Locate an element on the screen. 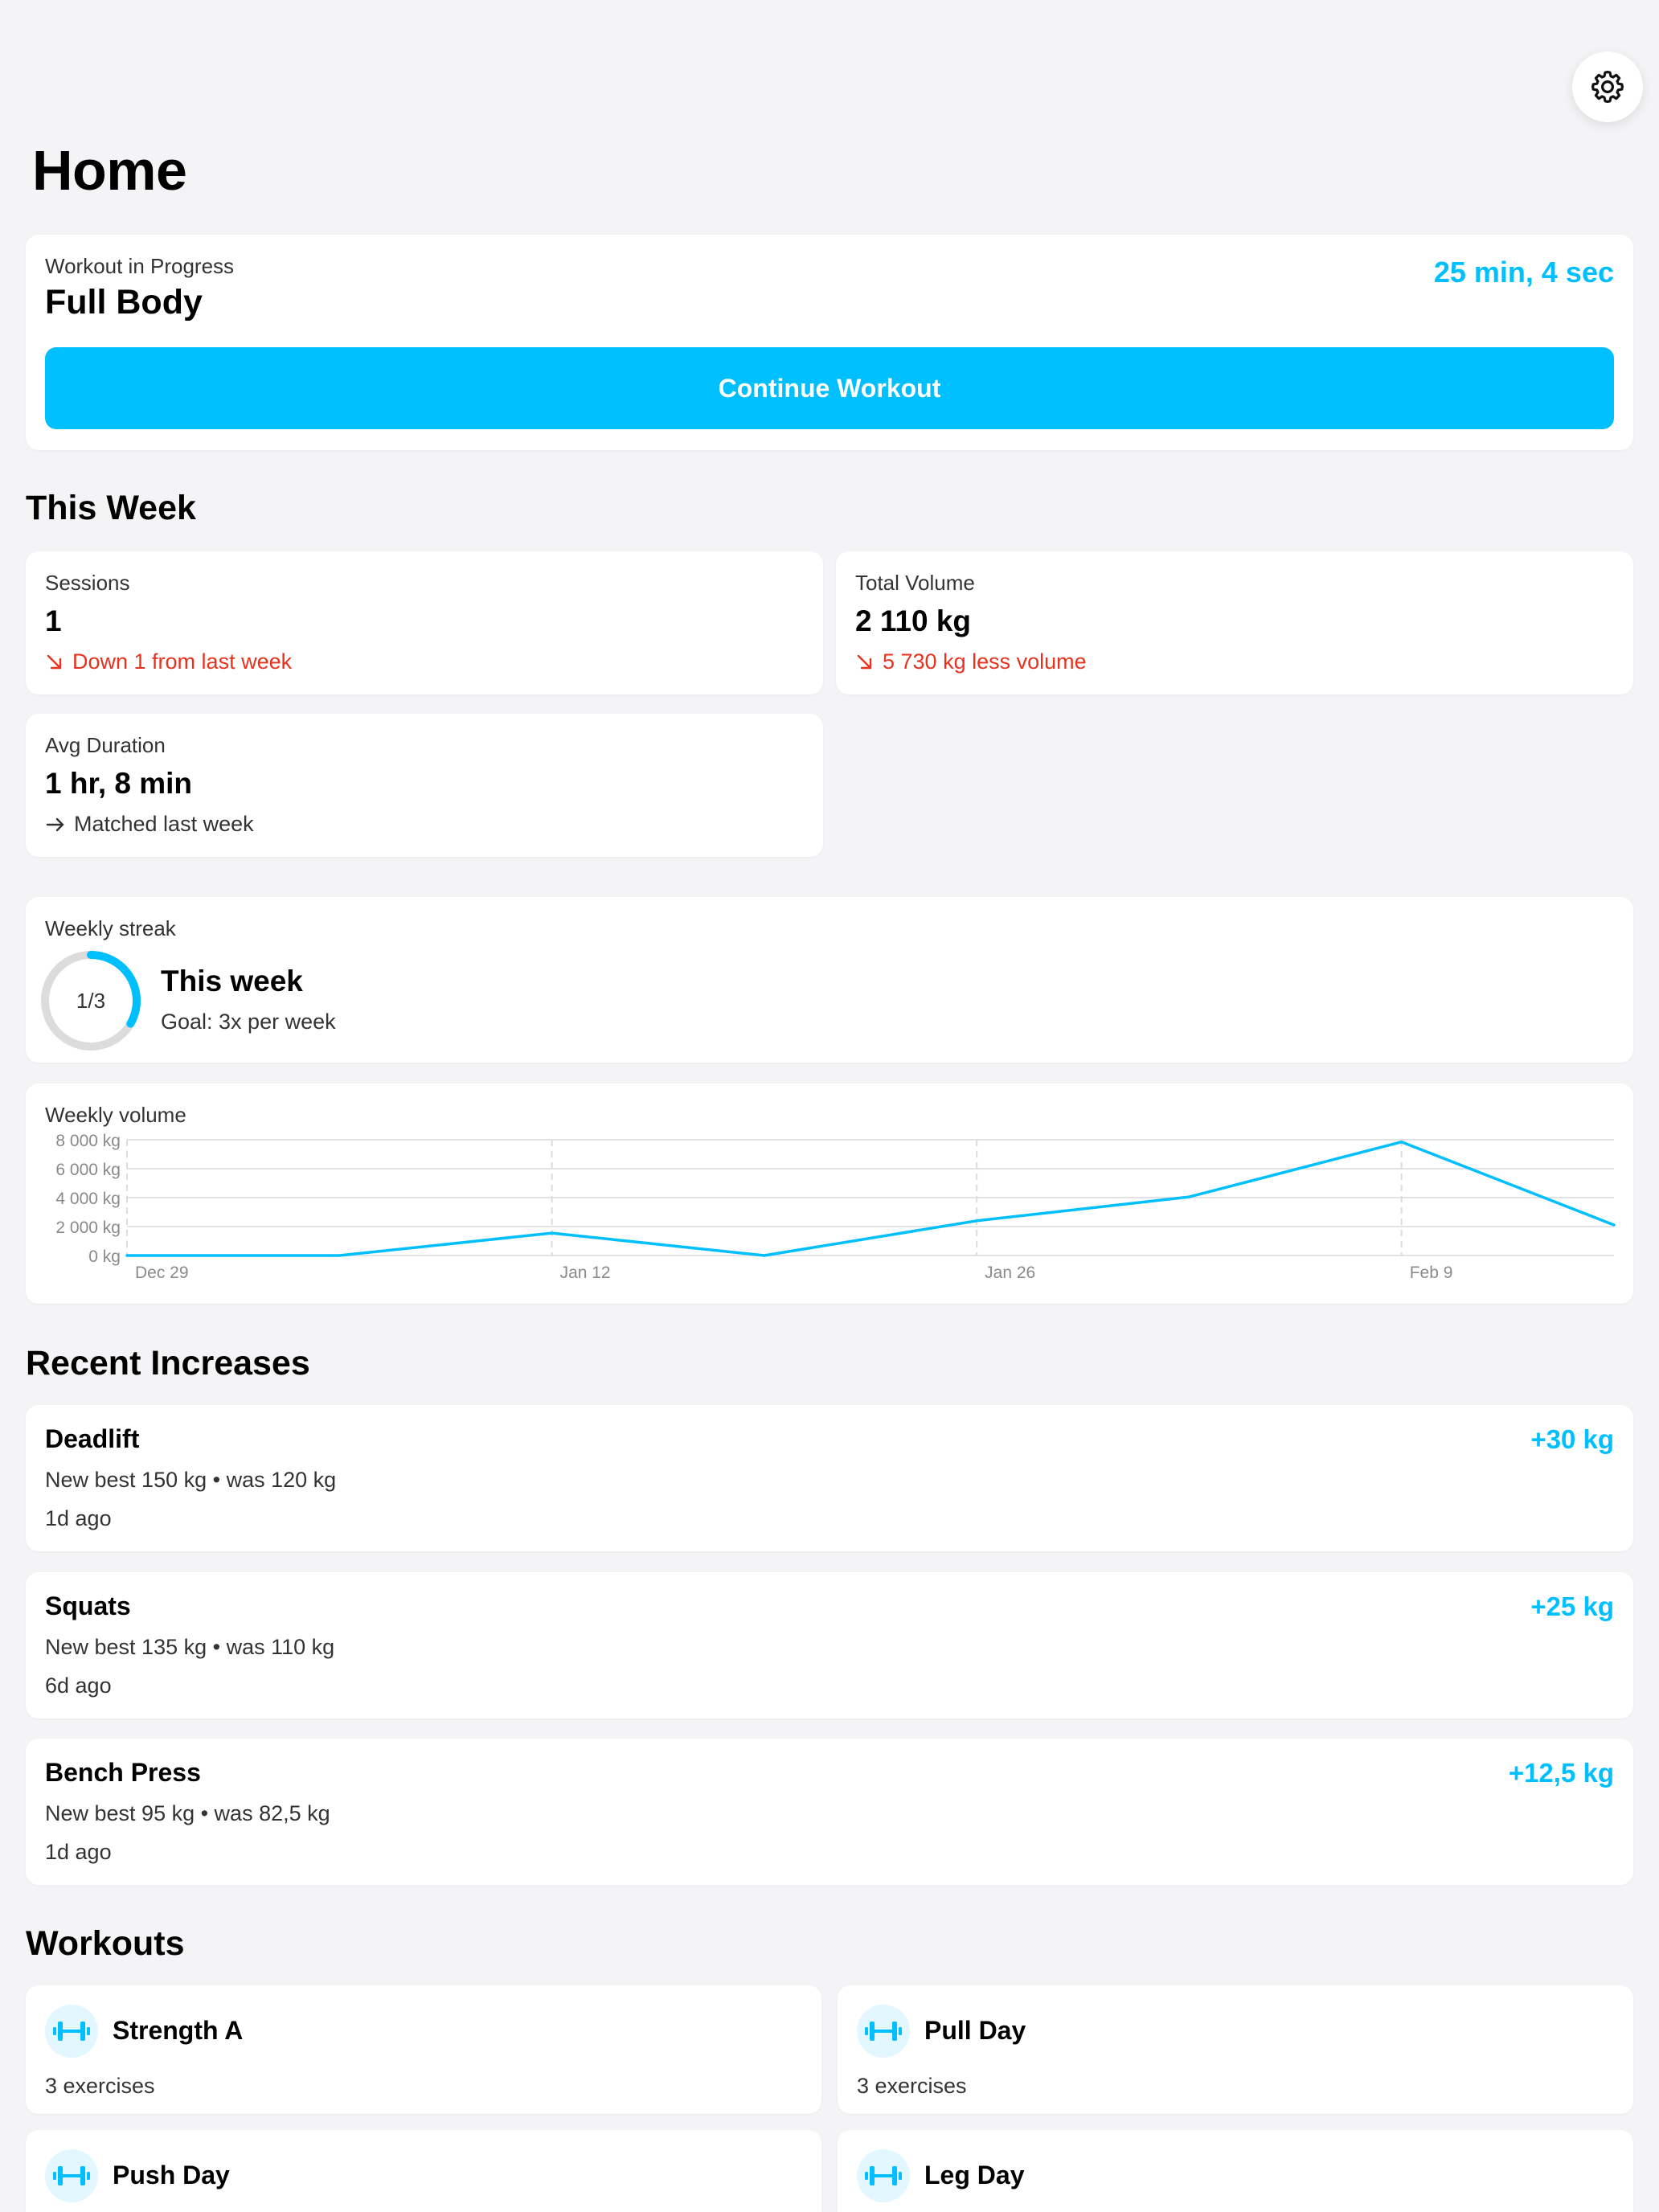 The width and height of the screenshot is (1659, 2212). total-volume-value: 2 110 kg is located at coordinates (913, 620).